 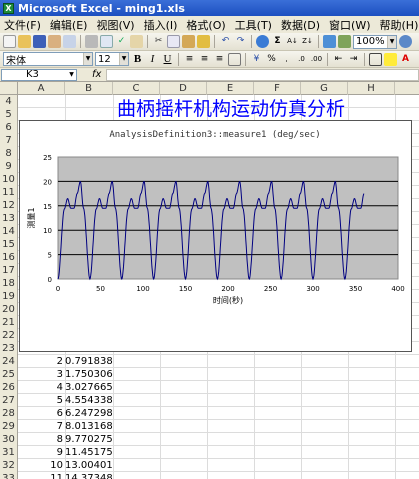 I want to click on copy-icon, so click(x=173, y=41).